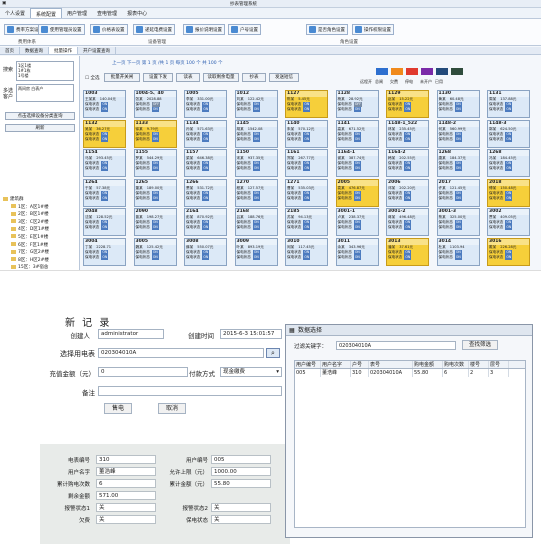  I want to click on meter-card: 1145 胡某 1542.08 保电状态 ON 保电状态 ON, so click(256, 133).